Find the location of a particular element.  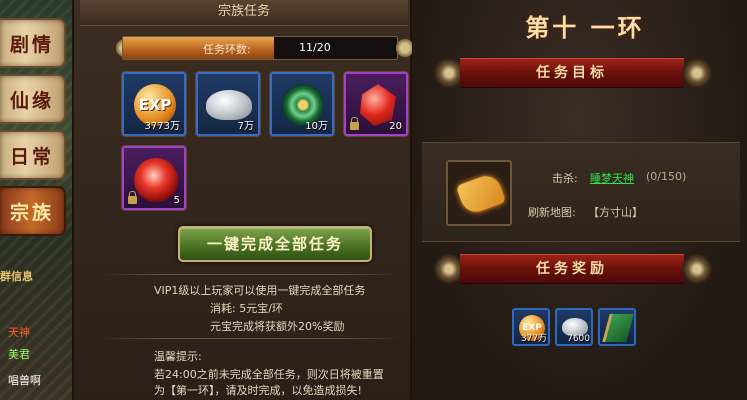

item-slot-red-orb: 5 is located at coordinates (154, 178).